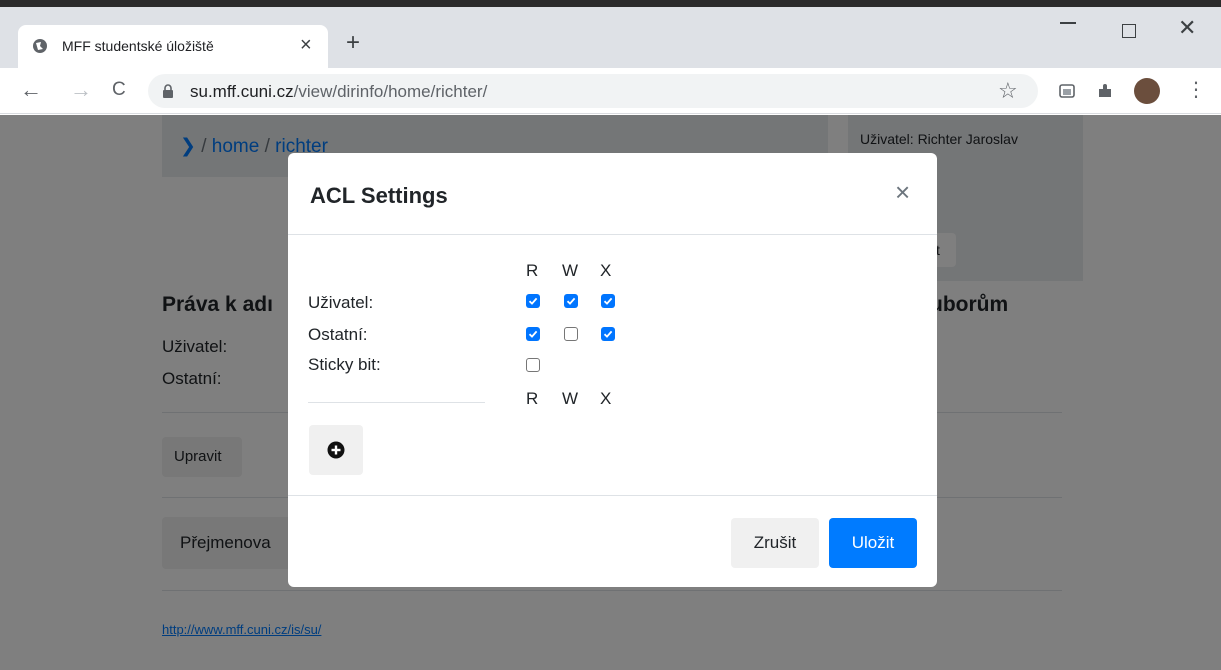 This screenshot has height=670, width=1221. I want to click on divider, so click(396, 402).